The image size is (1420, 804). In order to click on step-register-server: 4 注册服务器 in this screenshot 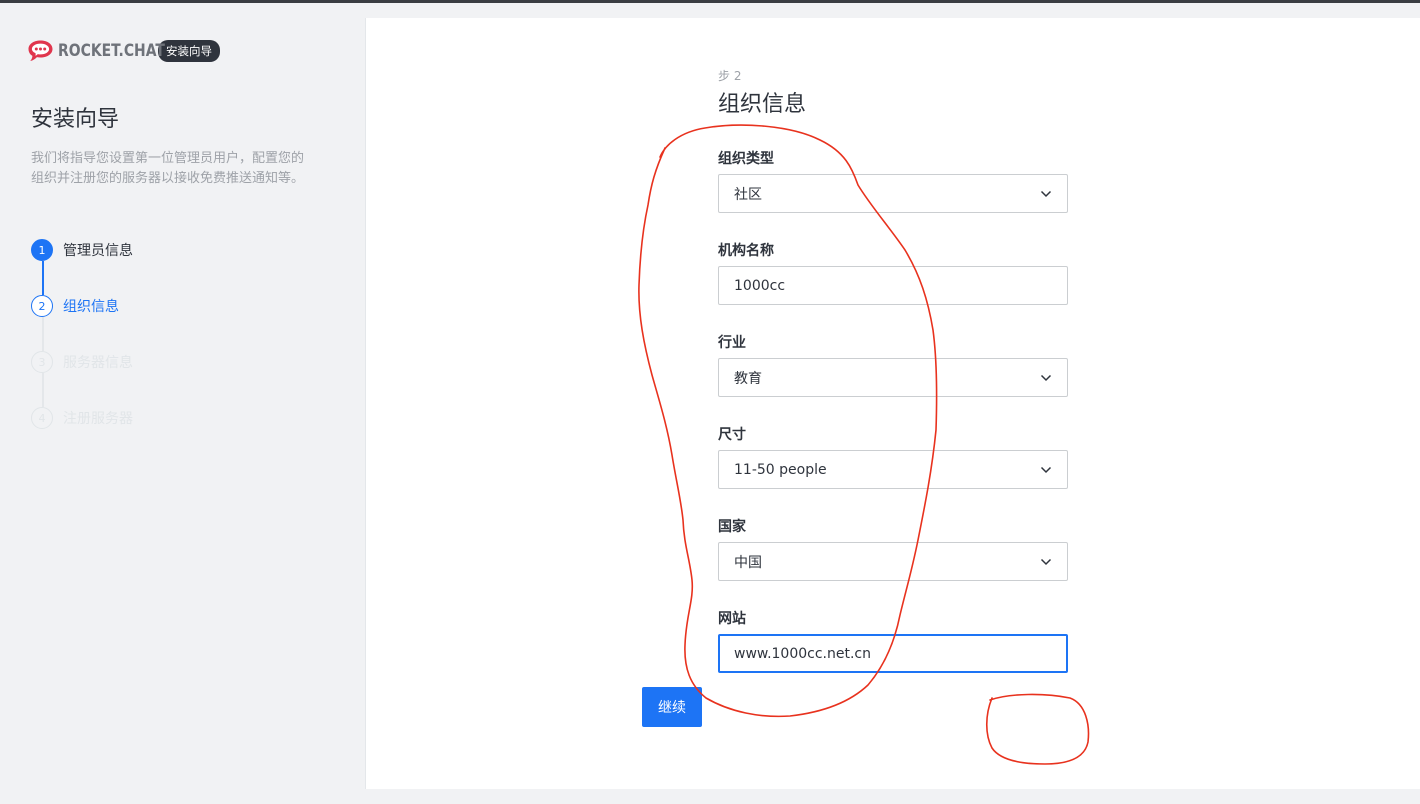, I will do `click(82, 418)`.